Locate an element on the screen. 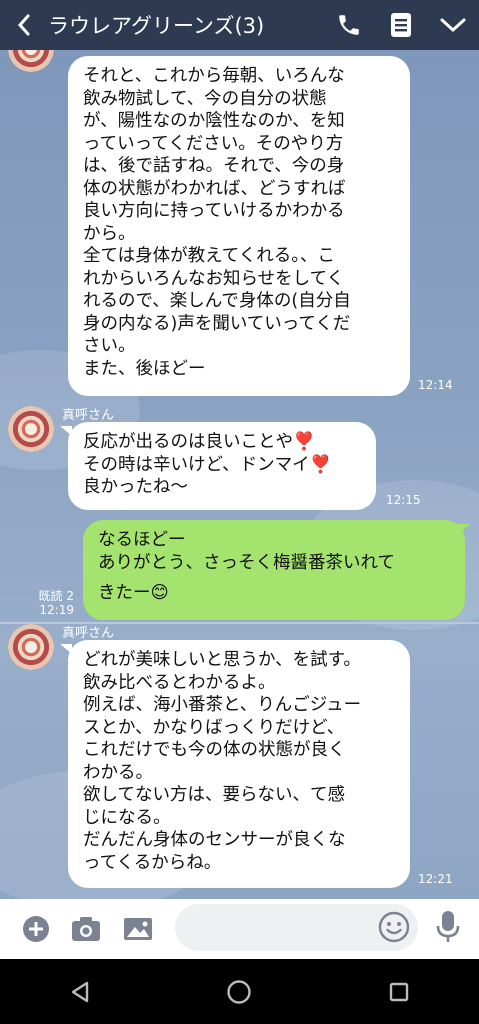 Image resolution: width=479 pixels, height=1024 pixels. message-line: 良かったね〜 is located at coordinates (135, 487).